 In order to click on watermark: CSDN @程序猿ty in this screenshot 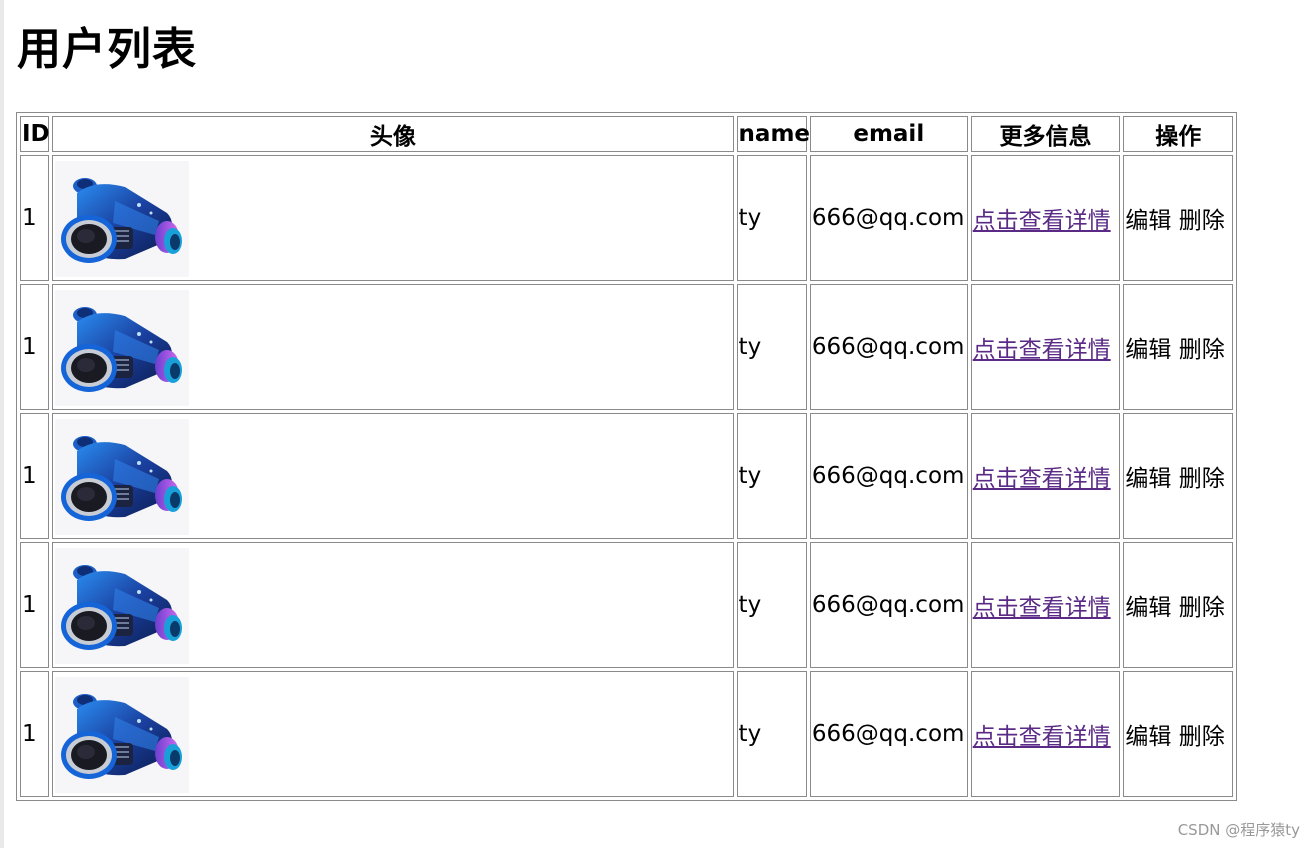, I will do `click(1238, 830)`.